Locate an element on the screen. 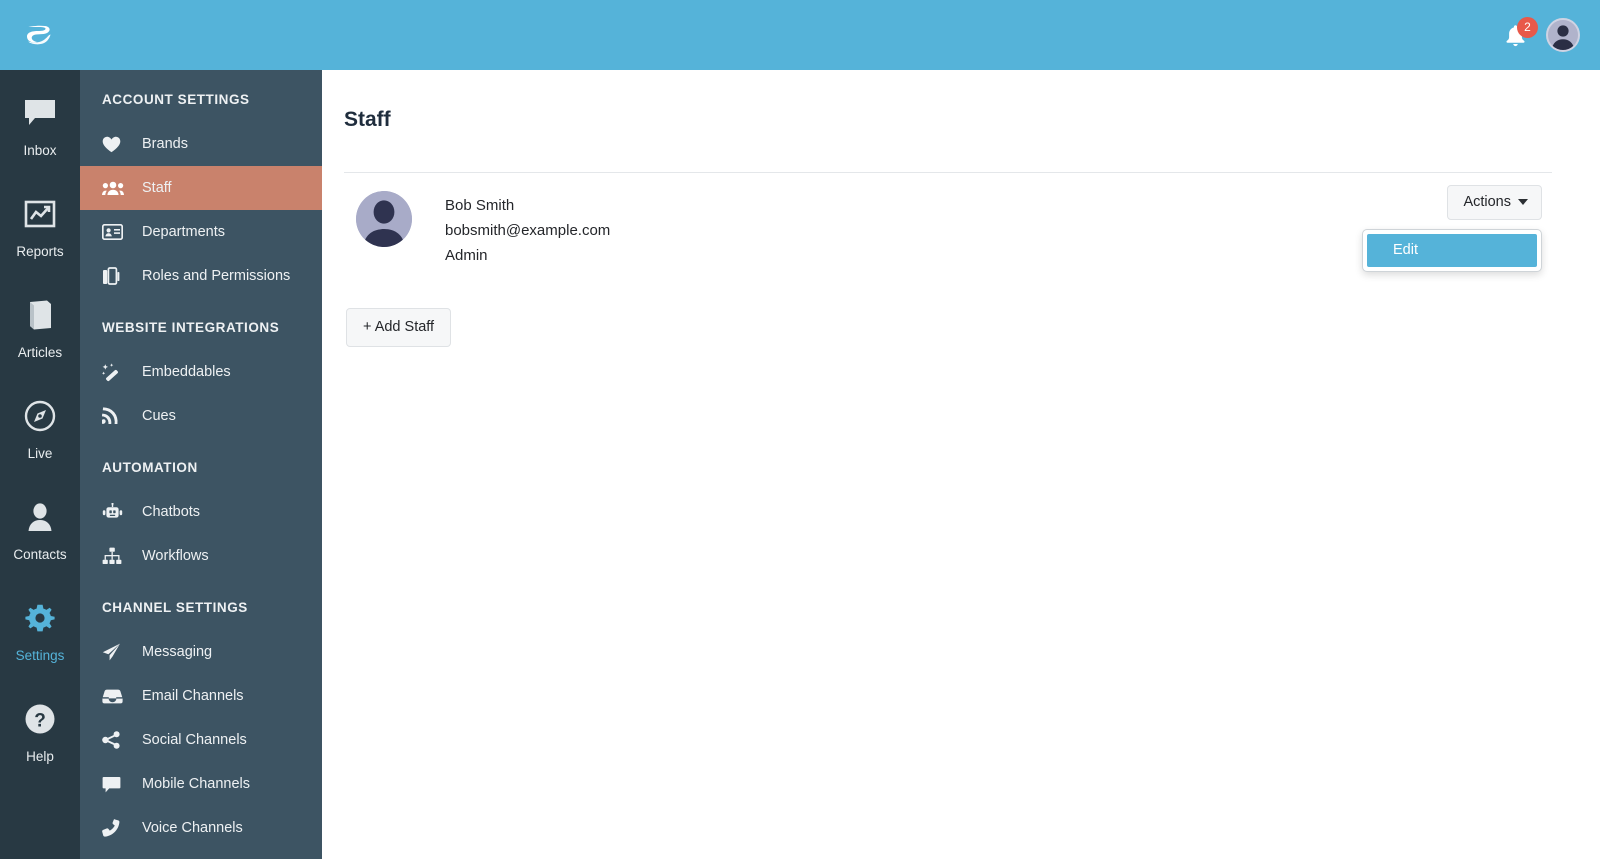 This screenshot has width=1600, height=859. book-icon is located at coordinates (40, 315).